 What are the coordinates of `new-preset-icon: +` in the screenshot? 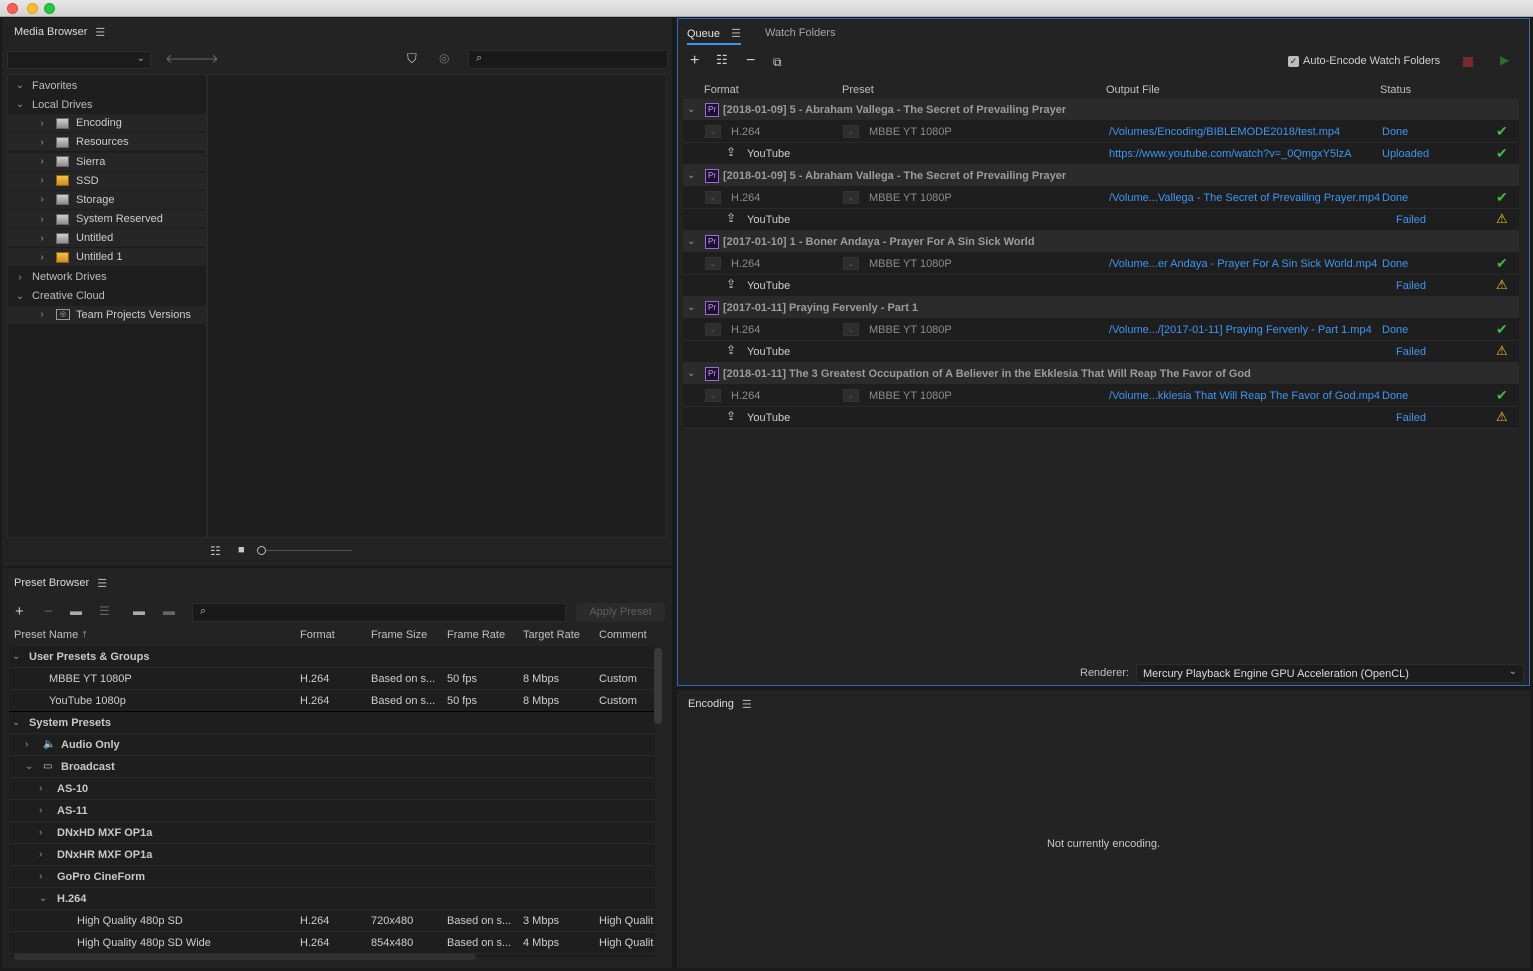 It's located at (19, 611).